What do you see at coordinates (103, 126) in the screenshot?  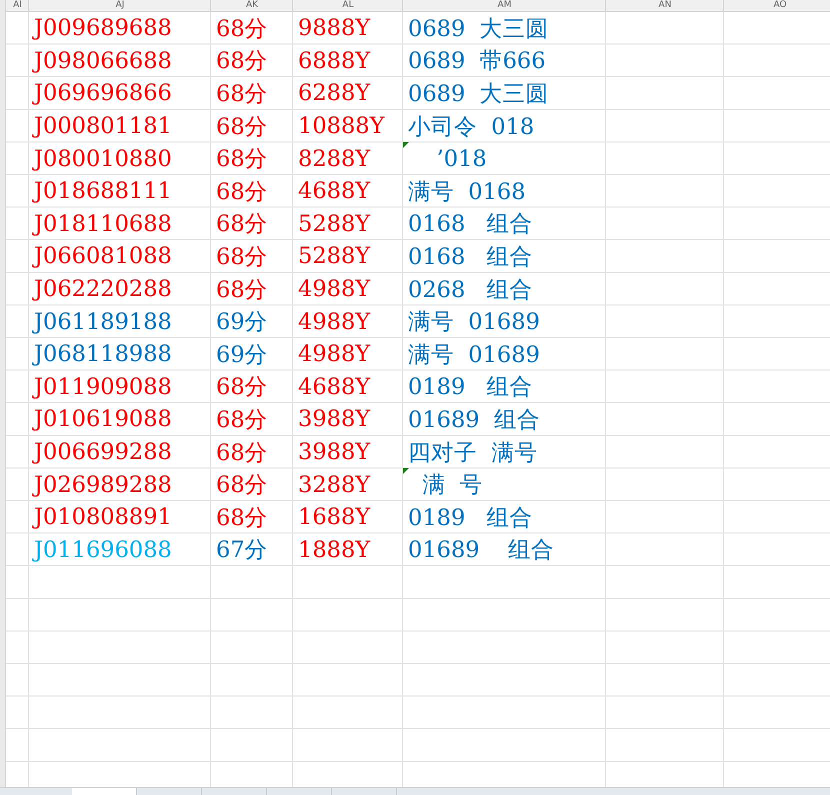 I see `table-cell: J000801181` at bounding box center [103, 126].